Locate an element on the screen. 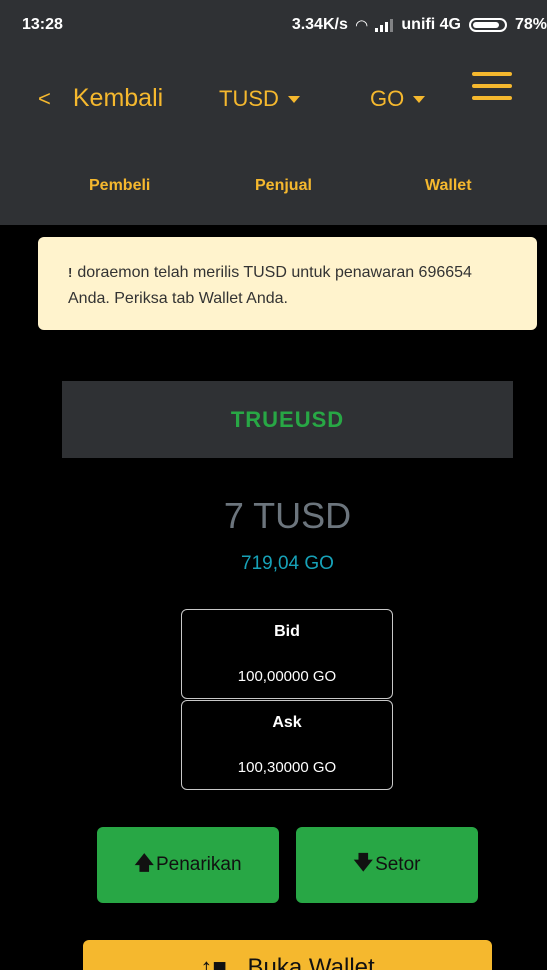  withdraw-button: 🡅 Penarikan is located at coordinates (188, 865).